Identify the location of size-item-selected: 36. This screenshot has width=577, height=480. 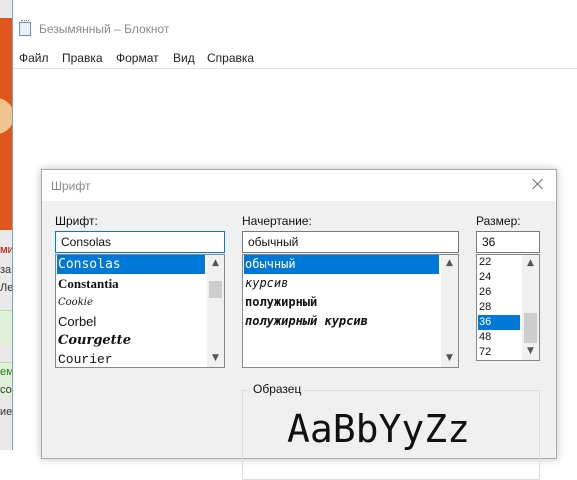
(499, 322).